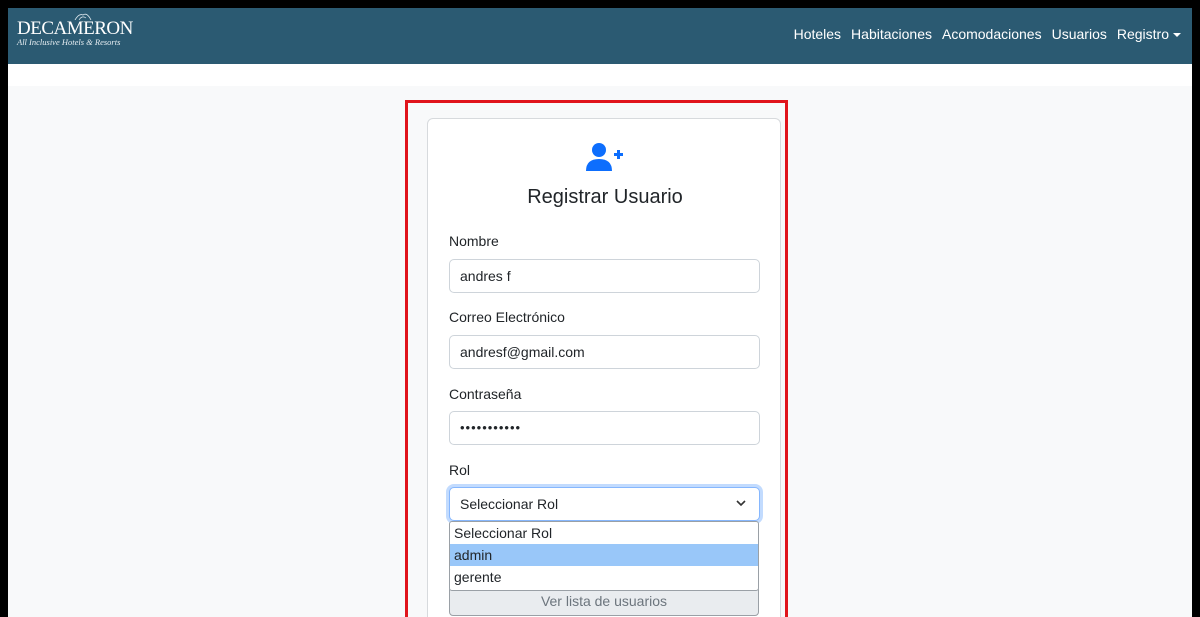 This screenshot has width=1200, height=617. Describe the element at coordinates (460, 470) in the screenshot. I see `rol-label: Rol` at that location.